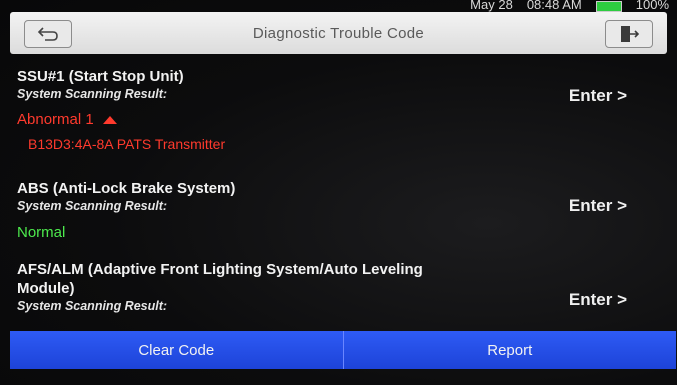 This screenshot has width=677, height=385. I want to click on page-title: Diagnostic Trouble Code, so click(338, 33).